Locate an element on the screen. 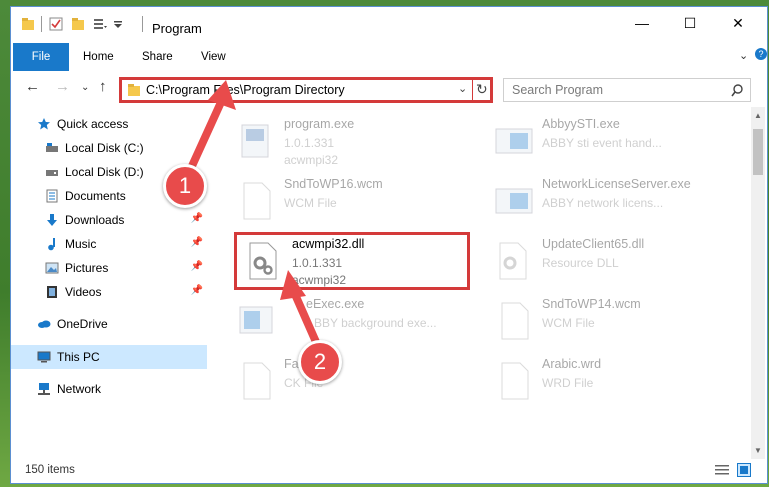  vertical-scrollbar: ▲ ▼ is located at coordinates (758, 283).